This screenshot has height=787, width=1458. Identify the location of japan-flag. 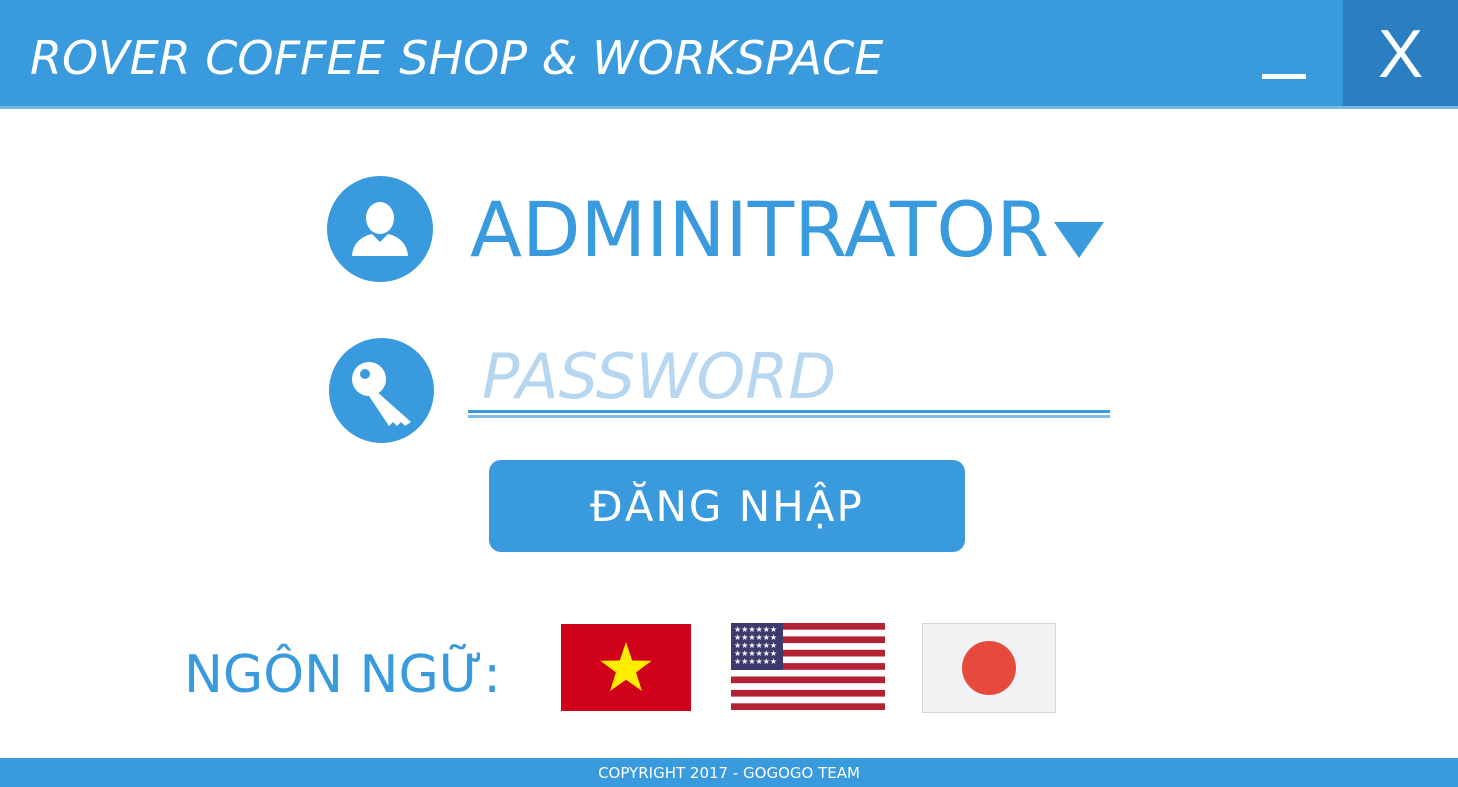
(989, 668).